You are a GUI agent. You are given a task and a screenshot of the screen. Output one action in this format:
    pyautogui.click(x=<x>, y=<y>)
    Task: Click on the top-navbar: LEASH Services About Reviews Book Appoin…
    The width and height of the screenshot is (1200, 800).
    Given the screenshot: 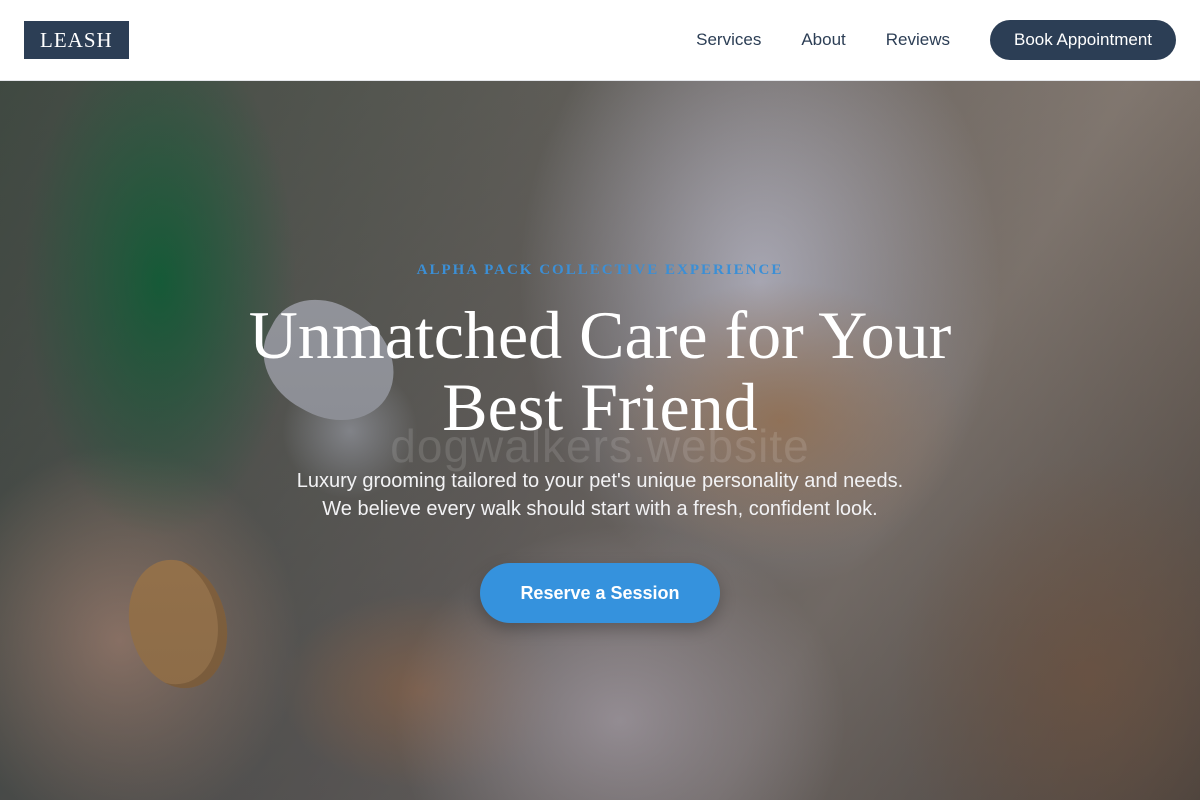 What is the action you would take?
    pyautogui.click(x=600, y=40)
    